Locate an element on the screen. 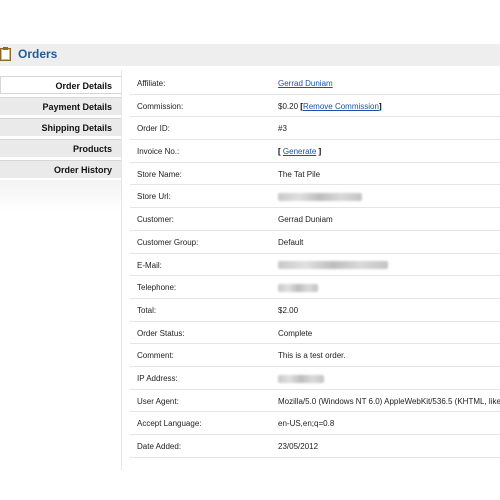 The image size is (500, 500). comment-value: This is a test order. is located at coordinates (312, 356).